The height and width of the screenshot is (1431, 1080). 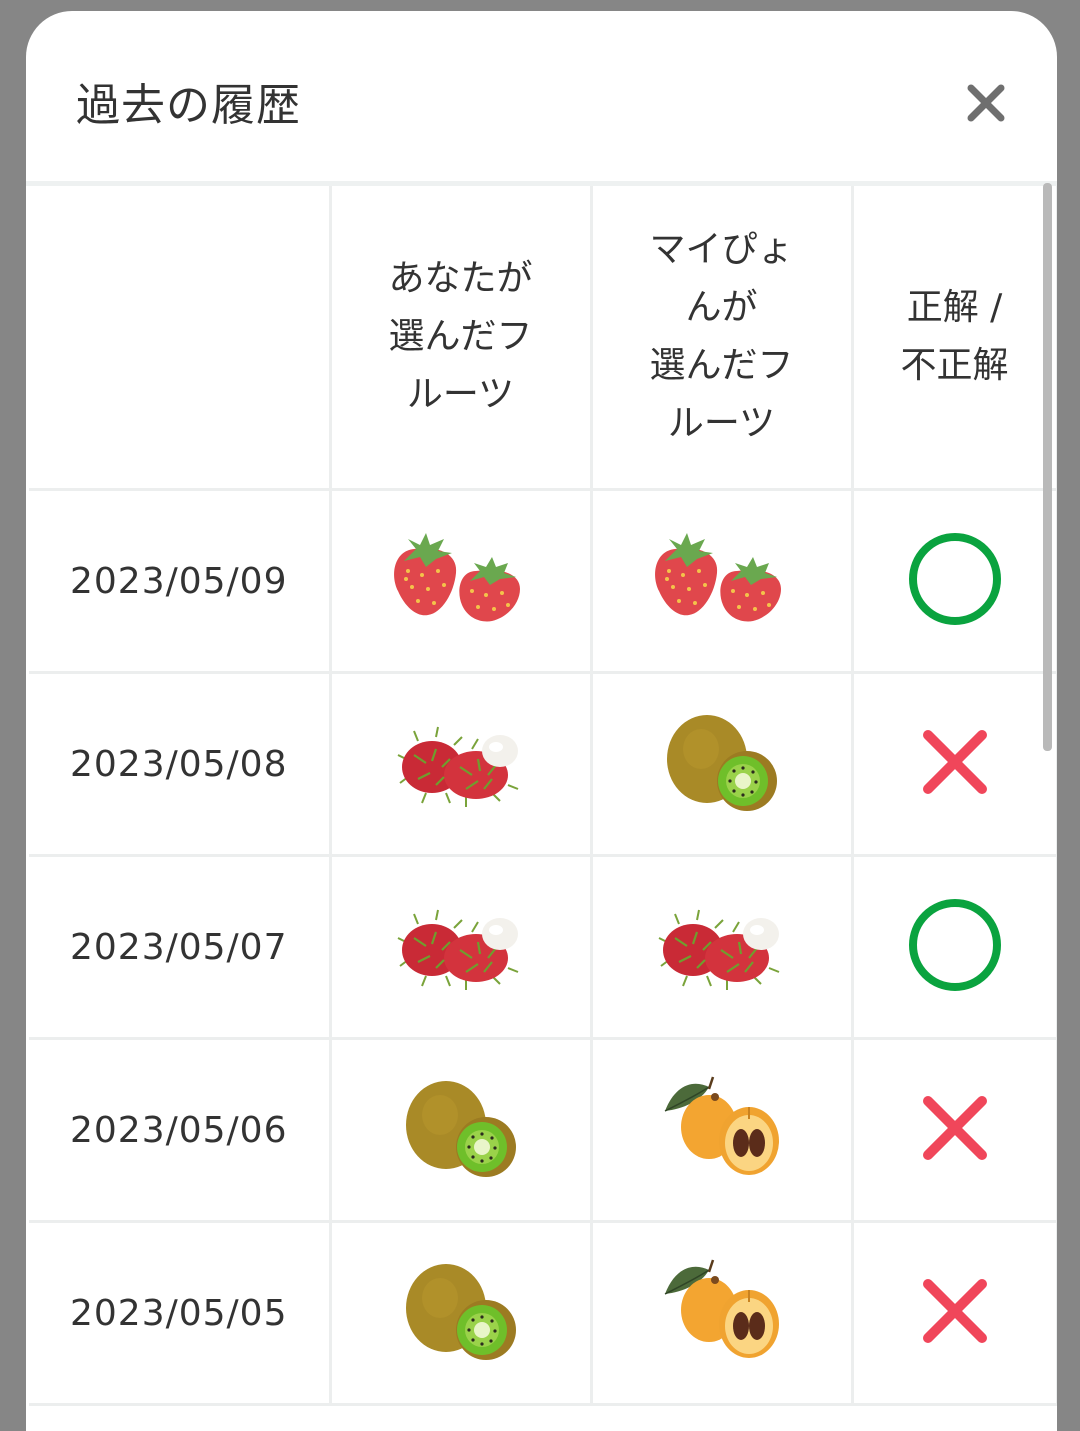 I want to click on table-row: 2023/05/08, so click(x=543, y=764).